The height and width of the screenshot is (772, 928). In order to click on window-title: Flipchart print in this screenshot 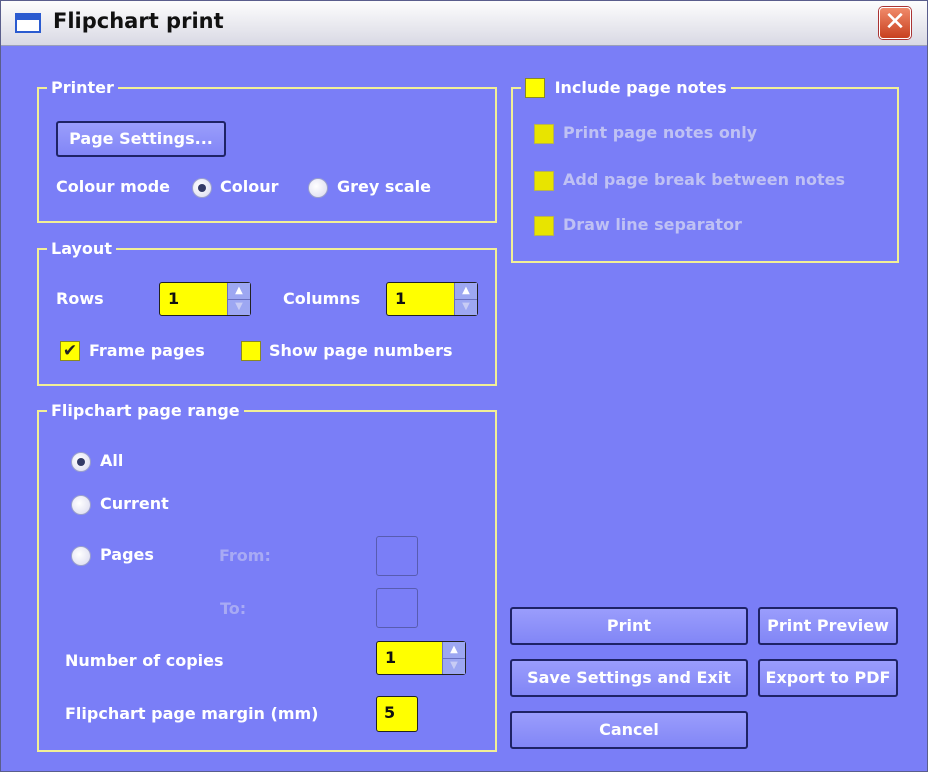, I will do `click(138, 21)`.